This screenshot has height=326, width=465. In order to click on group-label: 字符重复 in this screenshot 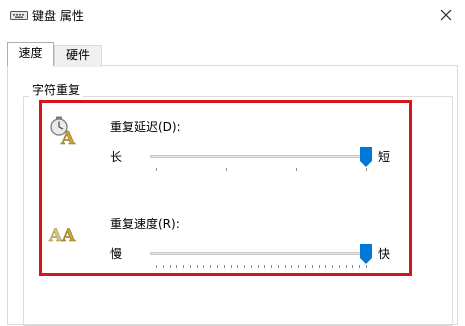, I will do `click(56, 90)`.